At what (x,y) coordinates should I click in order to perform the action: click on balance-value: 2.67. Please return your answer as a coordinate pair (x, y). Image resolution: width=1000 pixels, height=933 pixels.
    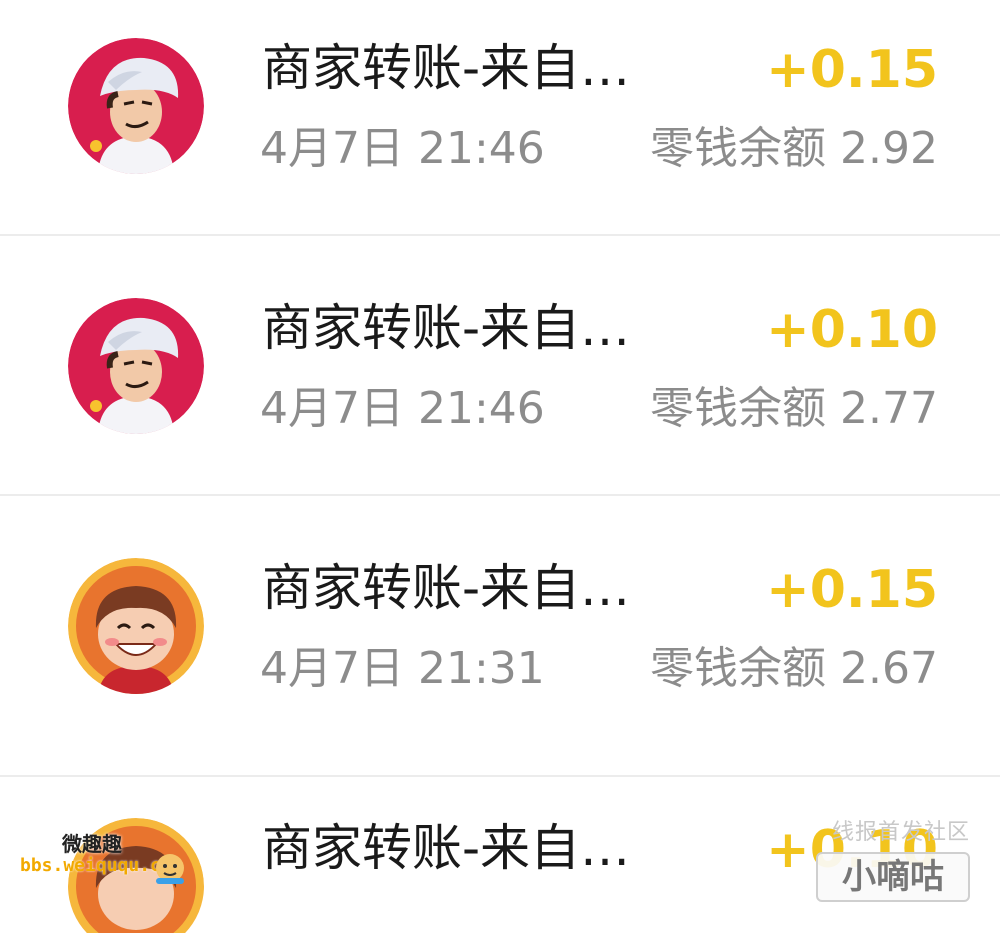
    Looking at the image, I should click on (889, 668).